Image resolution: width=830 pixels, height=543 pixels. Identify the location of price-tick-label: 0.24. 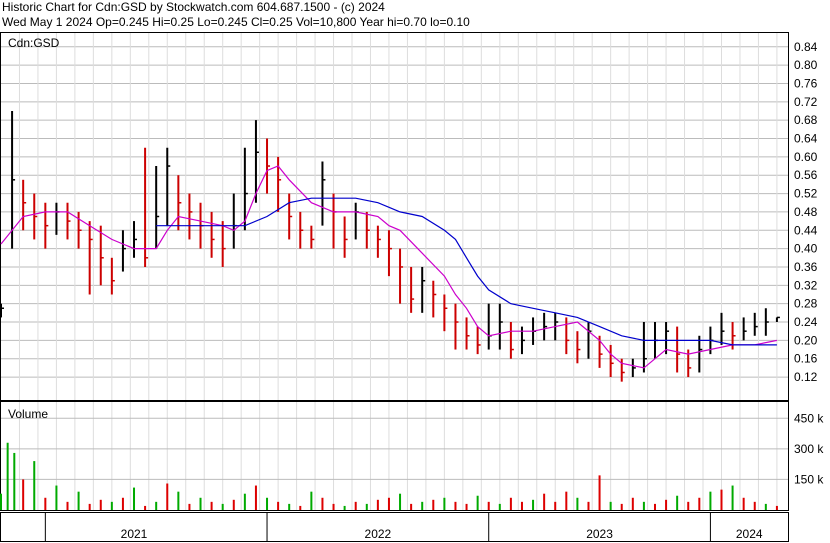
(806, 322).